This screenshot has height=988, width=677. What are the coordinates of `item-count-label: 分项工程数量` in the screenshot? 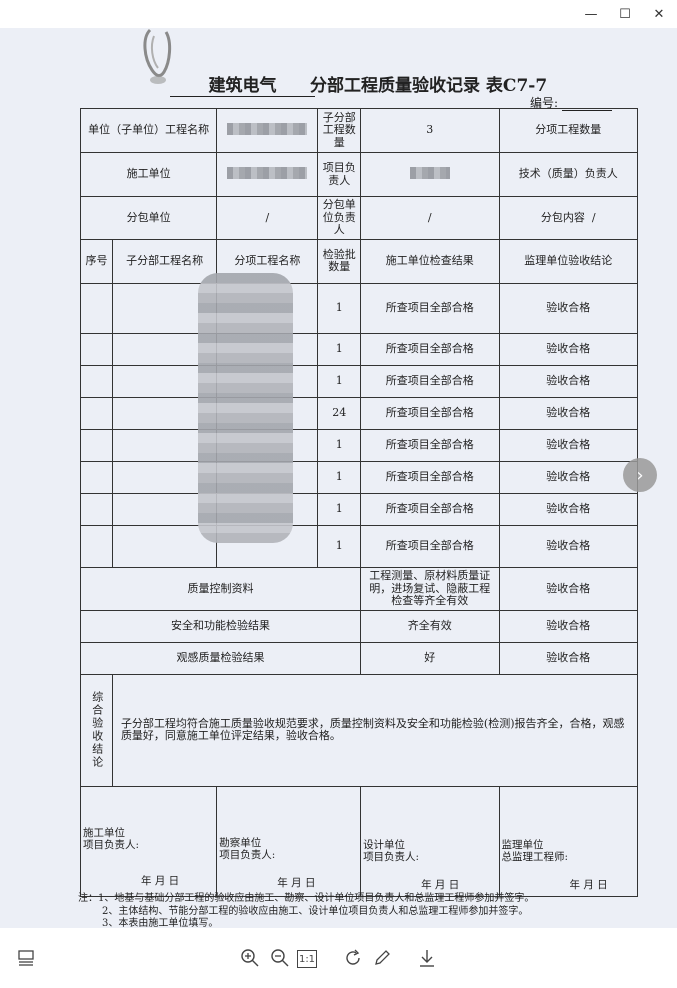 It's located at (568, 130).